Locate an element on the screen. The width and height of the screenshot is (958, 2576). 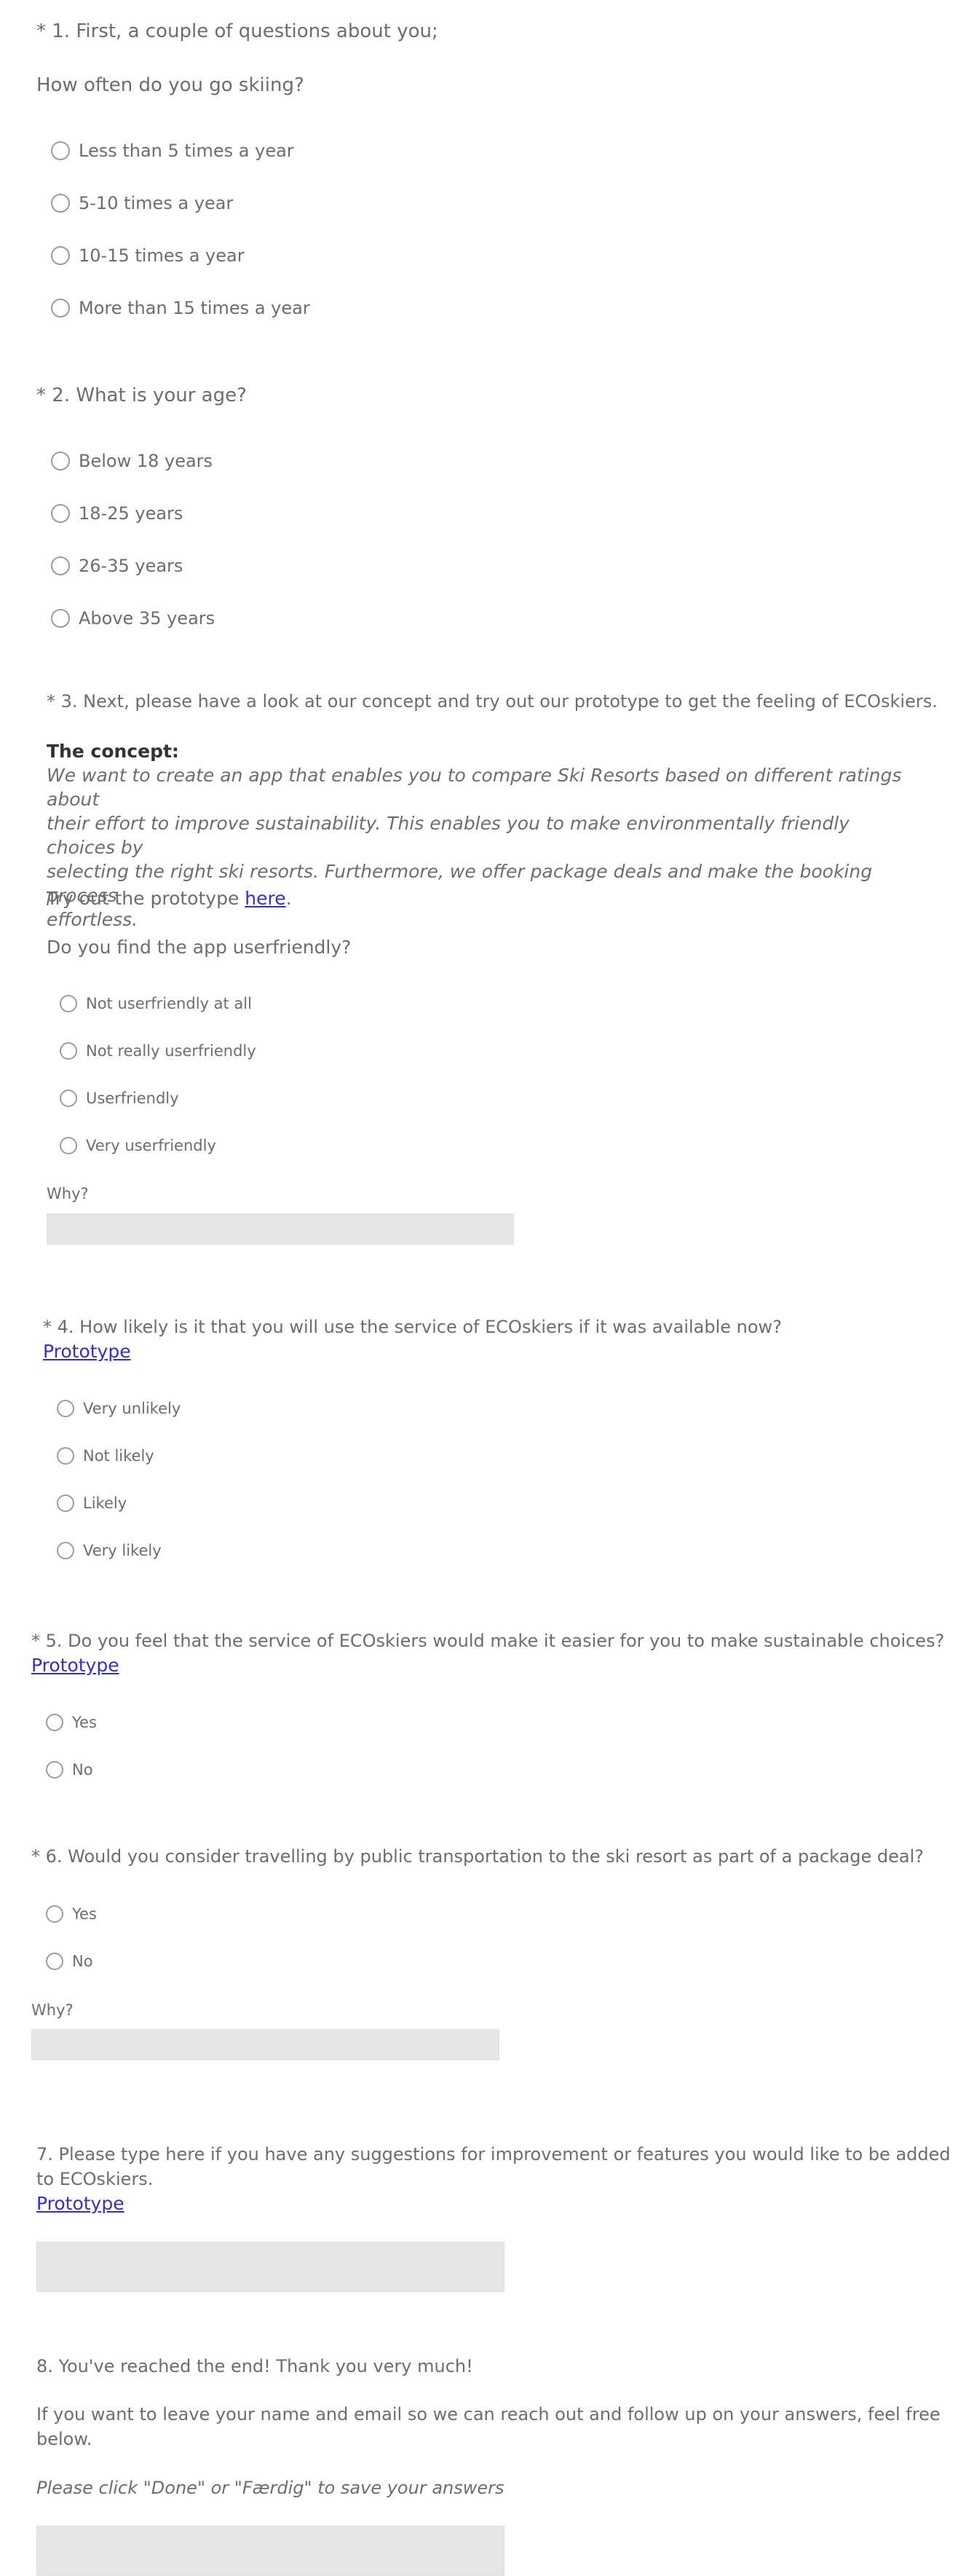
option-label: 5-10 times a year is located at coordinates (156, 203).